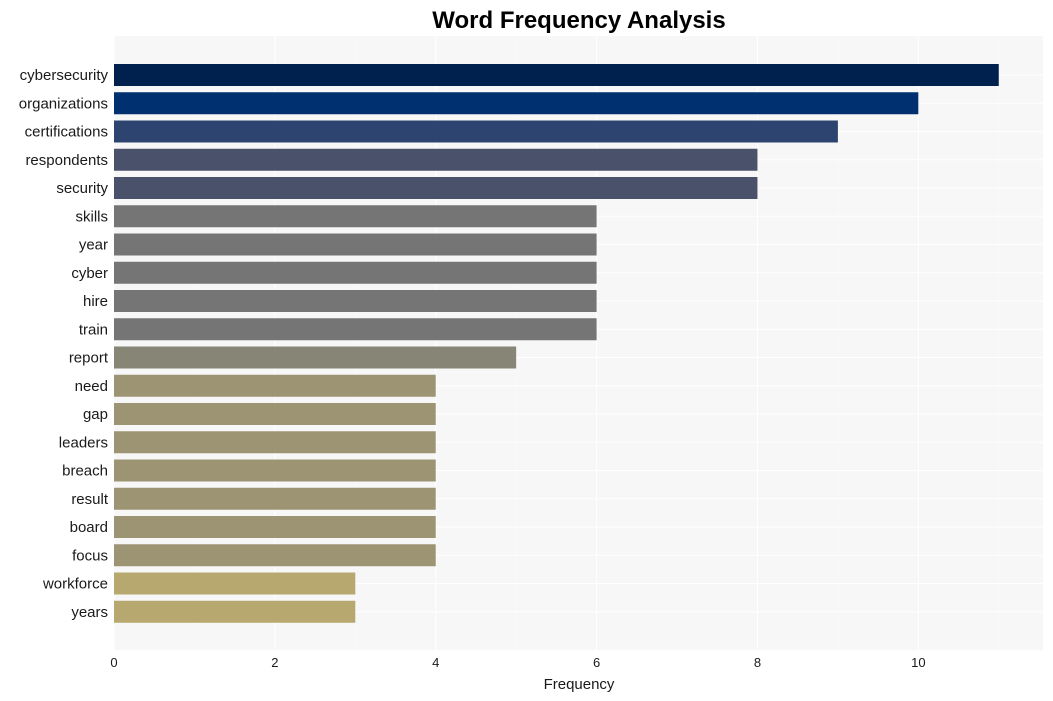 The image size is (1053, 701). I want to click on x-axis-ticks: 0 2 4 6 8 10, so click(517, 662).